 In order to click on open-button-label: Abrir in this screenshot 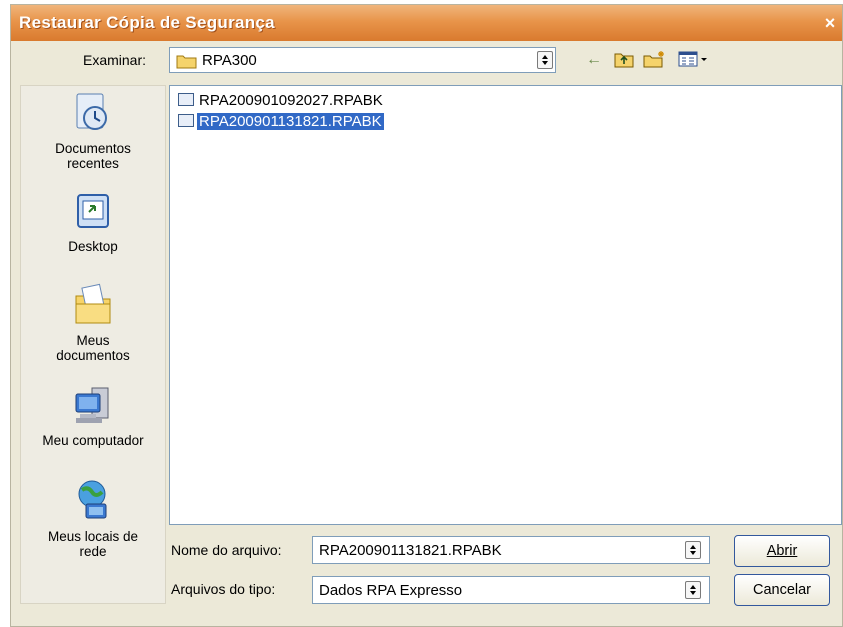, I will do `click(782, 551)`.